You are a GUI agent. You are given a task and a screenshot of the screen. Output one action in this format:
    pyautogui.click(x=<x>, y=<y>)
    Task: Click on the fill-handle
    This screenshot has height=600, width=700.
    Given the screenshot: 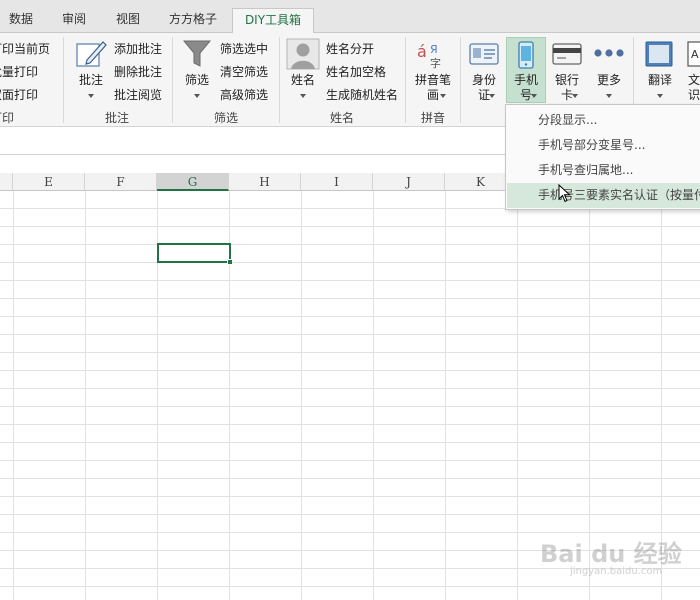 What is the action you would take?
    pyautogui.click(x=230, y=262)
    